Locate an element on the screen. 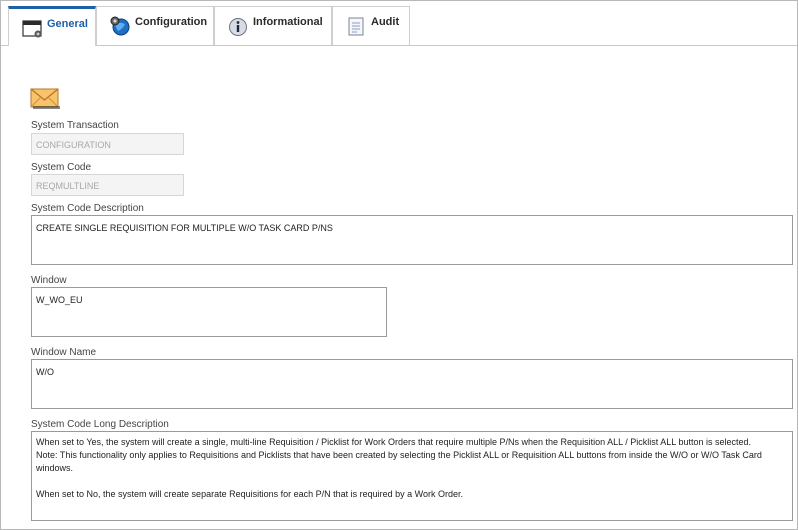 This screenshot has height=530, width=798. long-description-blank-line is located at coordinates (412, 481).